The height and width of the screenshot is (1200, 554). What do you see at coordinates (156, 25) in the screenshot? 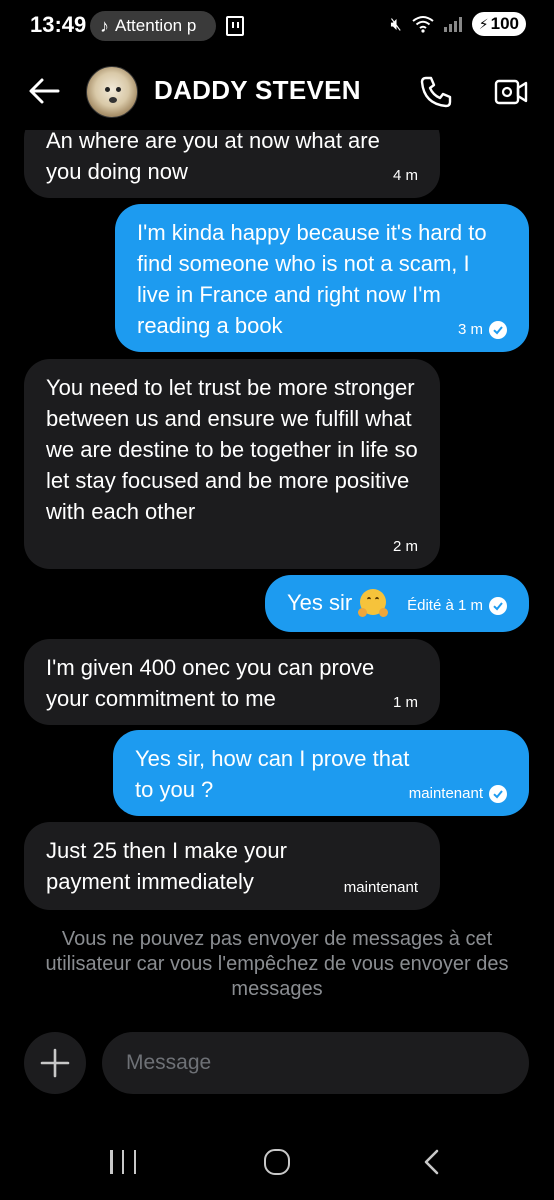
I see `notification-text: Attention p` at bounding box center [156, 25].